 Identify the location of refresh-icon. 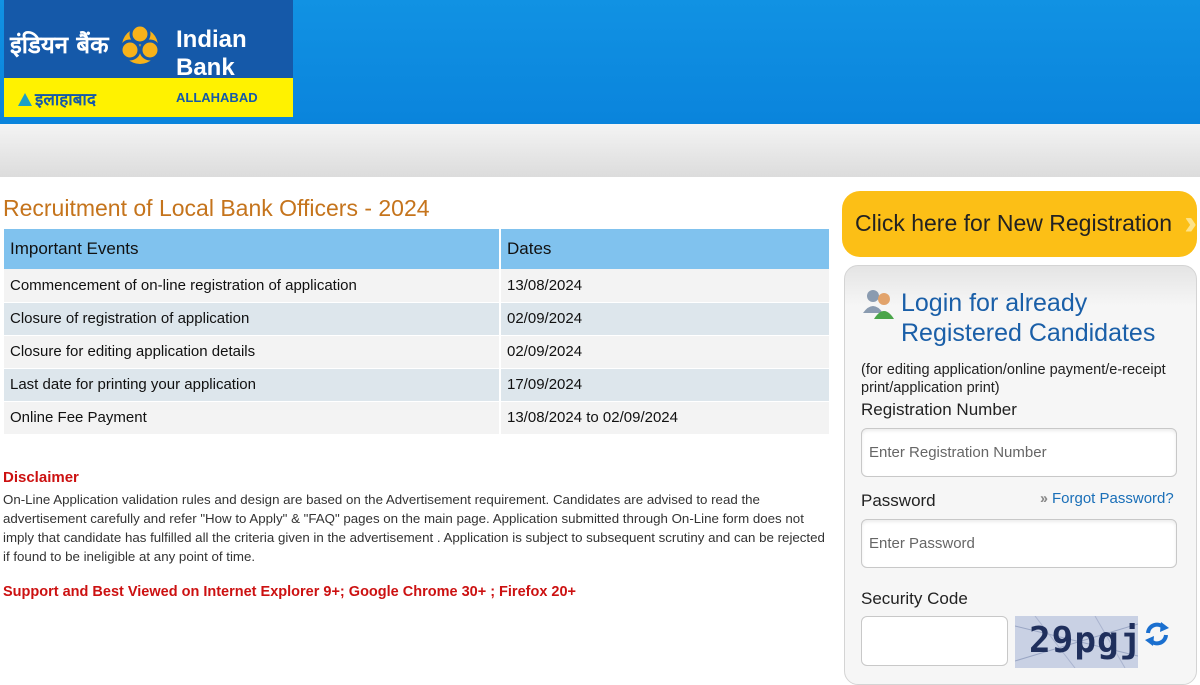
(1157, 634).